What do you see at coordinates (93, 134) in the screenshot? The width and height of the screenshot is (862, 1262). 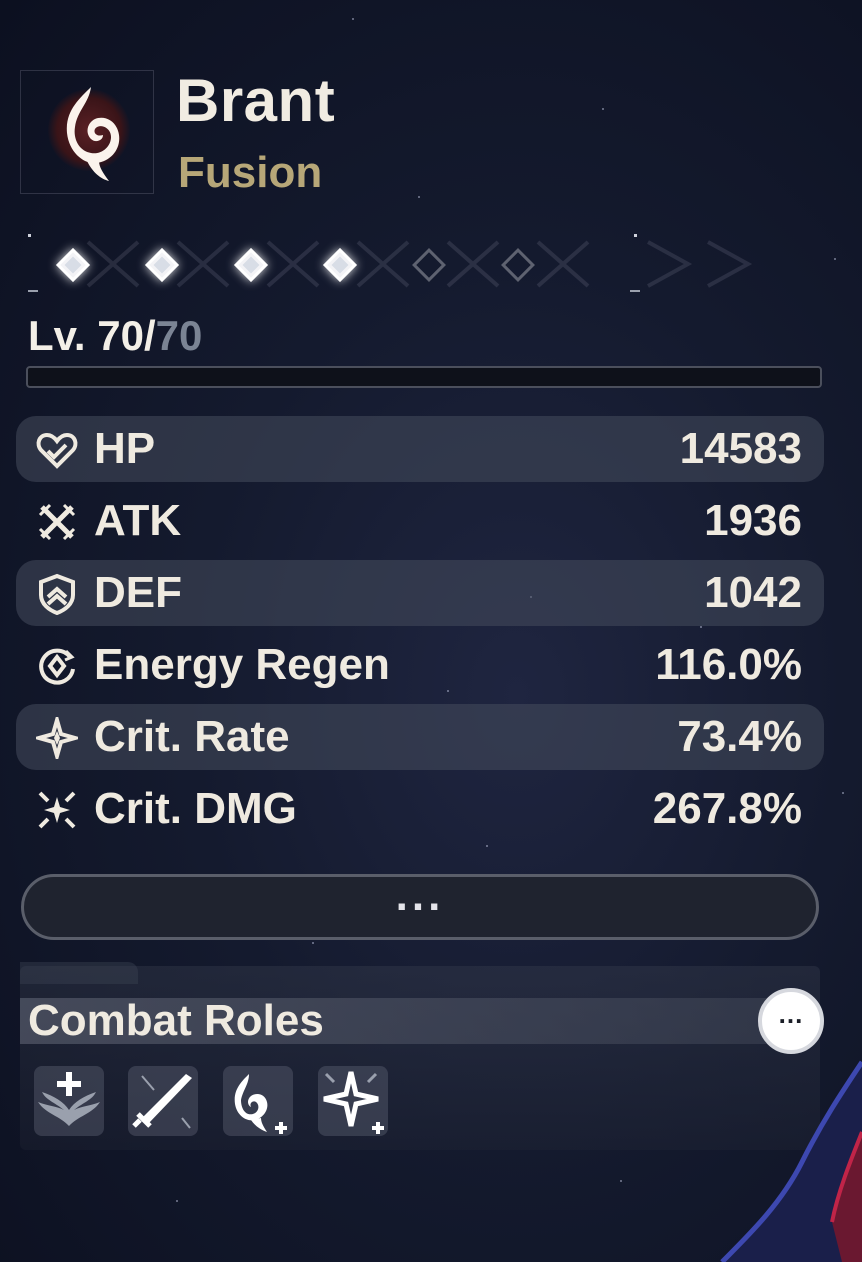 I see `fusion-flame-icon` at bounding box center [93, 134].